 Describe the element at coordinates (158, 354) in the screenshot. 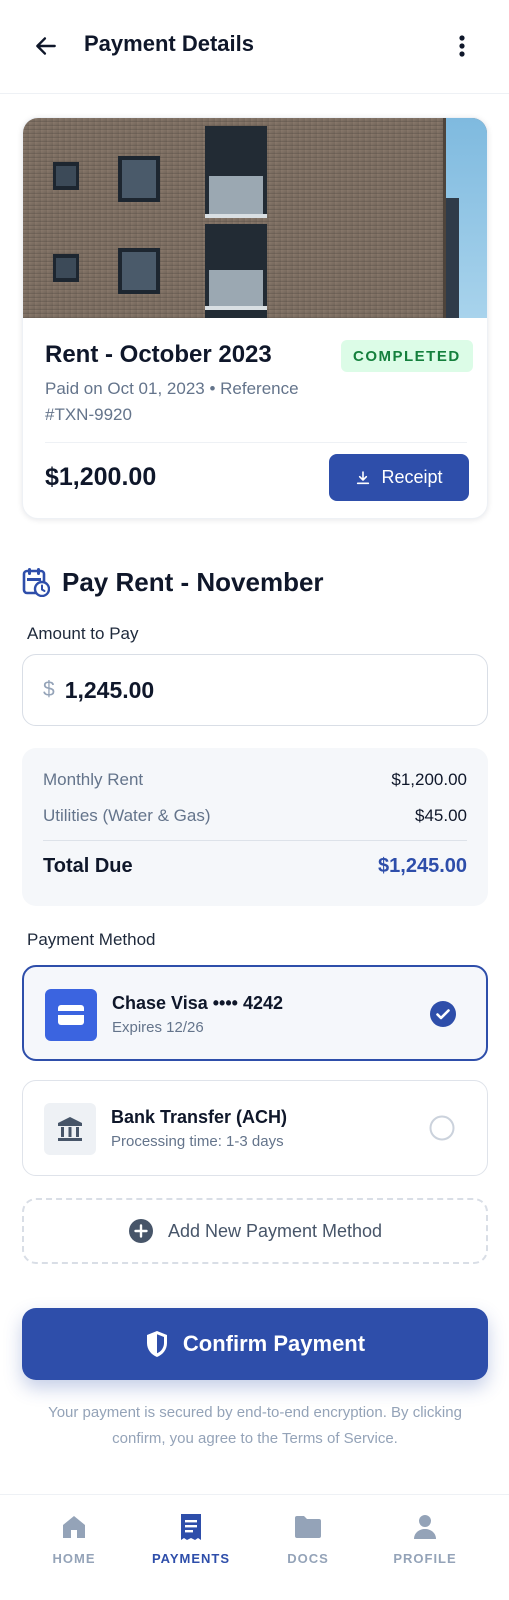

I see `transaction-title: Rent - October 2023` at that location.